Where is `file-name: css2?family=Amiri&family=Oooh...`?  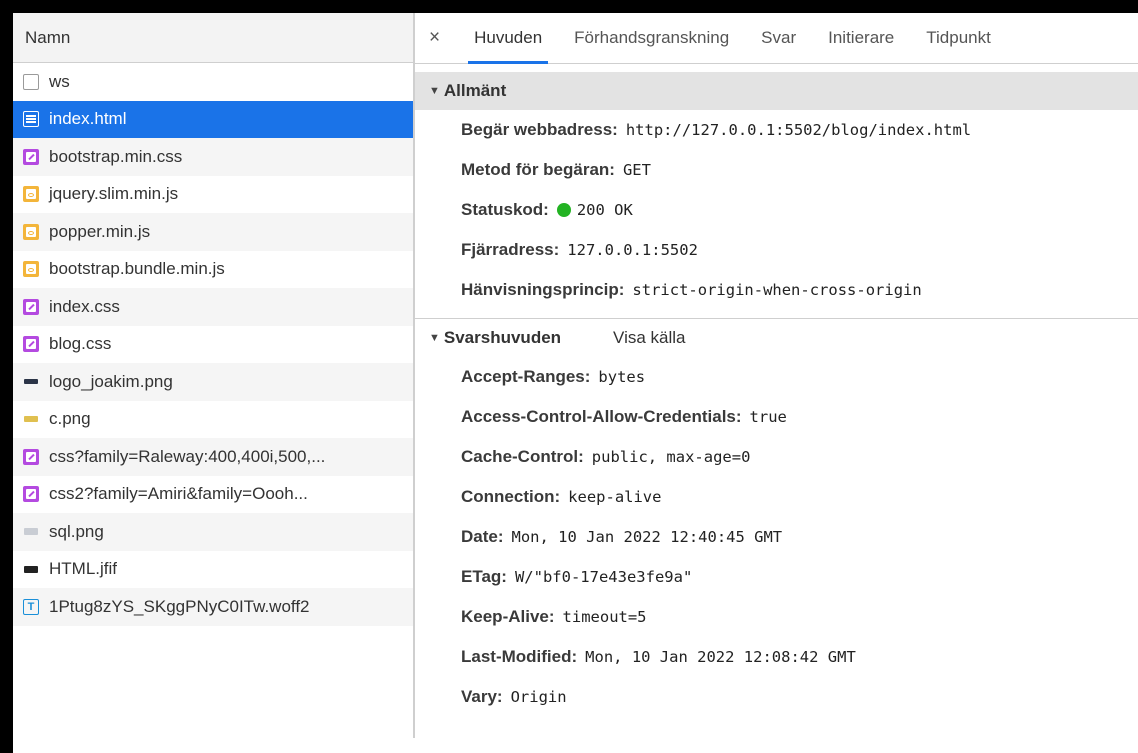
file-name: css2?family=Amiri&family=Oooh... is located at coordinates (178, 494).